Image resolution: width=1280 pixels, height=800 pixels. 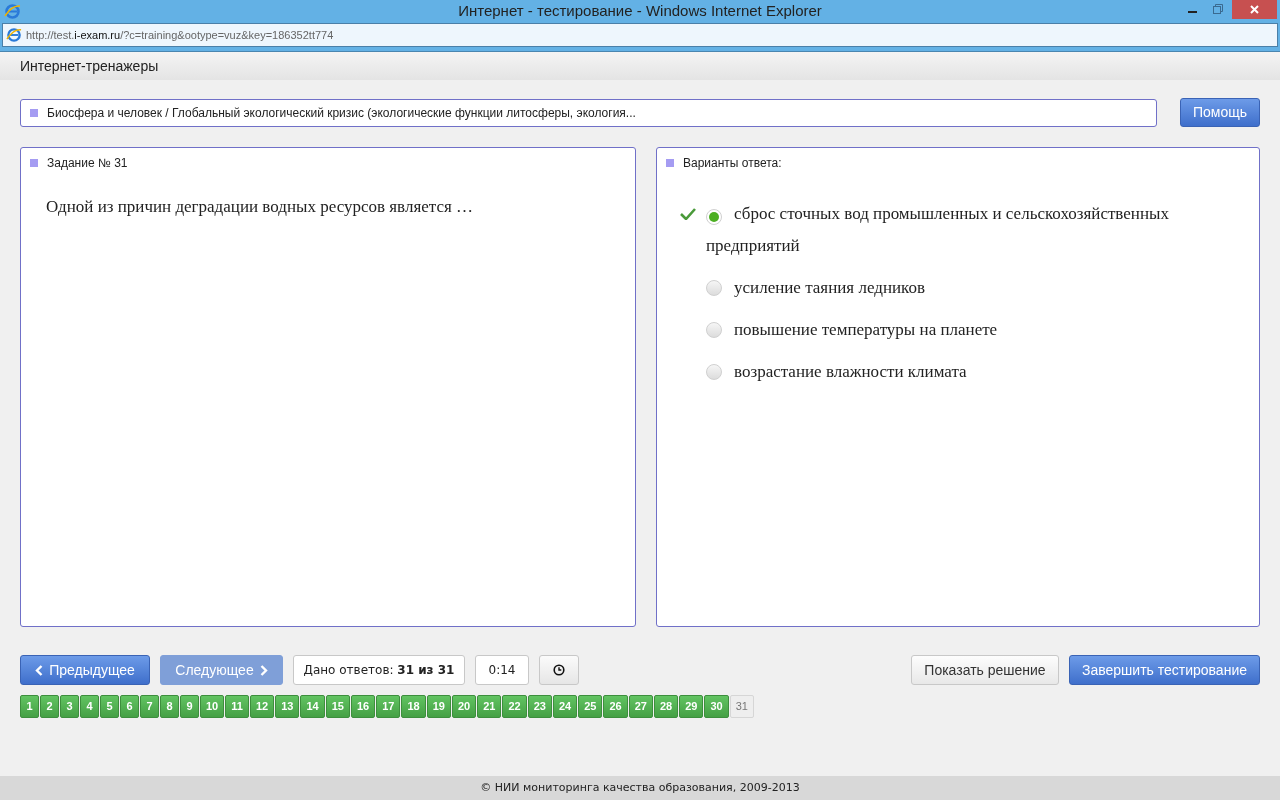 I want to click on question-number-button: 20, so click(x=464, y=706).